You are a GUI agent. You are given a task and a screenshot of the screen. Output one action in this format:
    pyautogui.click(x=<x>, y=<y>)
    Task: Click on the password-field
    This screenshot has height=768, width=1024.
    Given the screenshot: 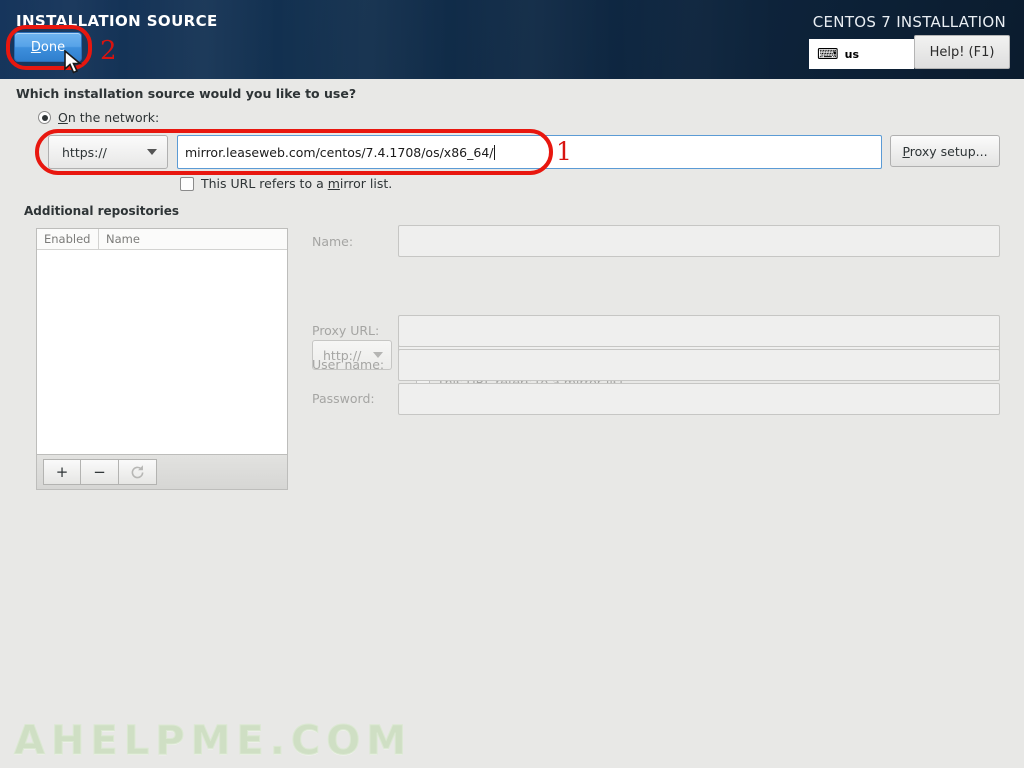 What is the action you would take?
    pyautogui.click(x=699, y=399)
    